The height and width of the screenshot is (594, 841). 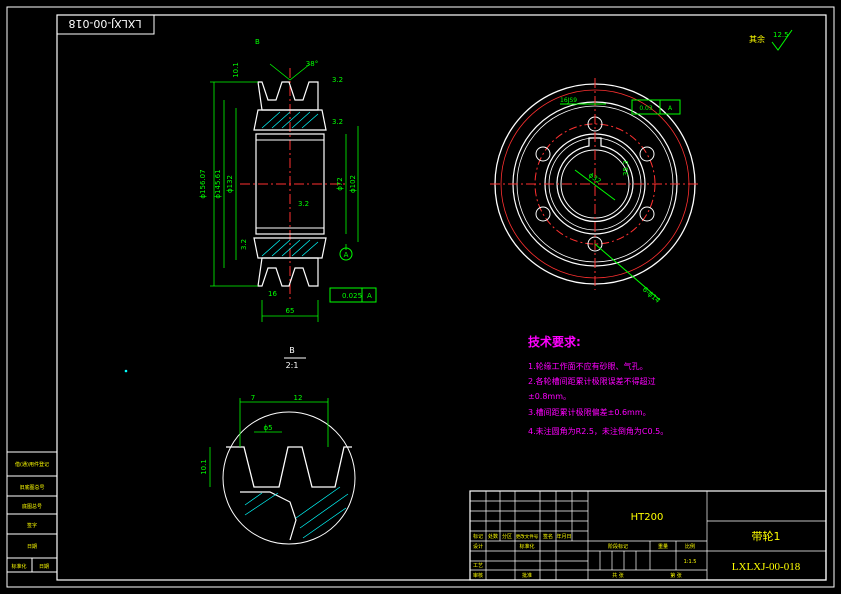 I want to click on titleblock-scale: 1:1.5, so click(x=690, y=562).